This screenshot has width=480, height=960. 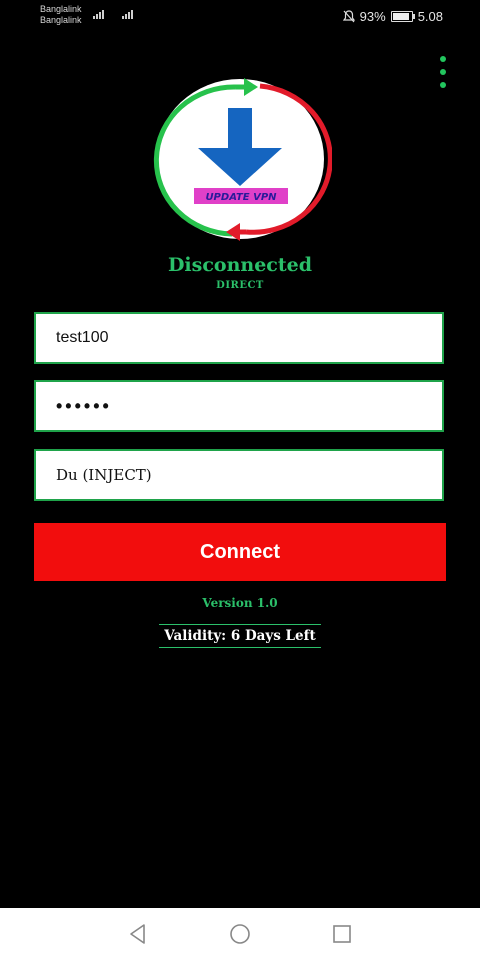 What do you see at coordinates (240, 265) in the screenshot?
I see `connection-status: Disconnected` at bounding box center [240, 265].